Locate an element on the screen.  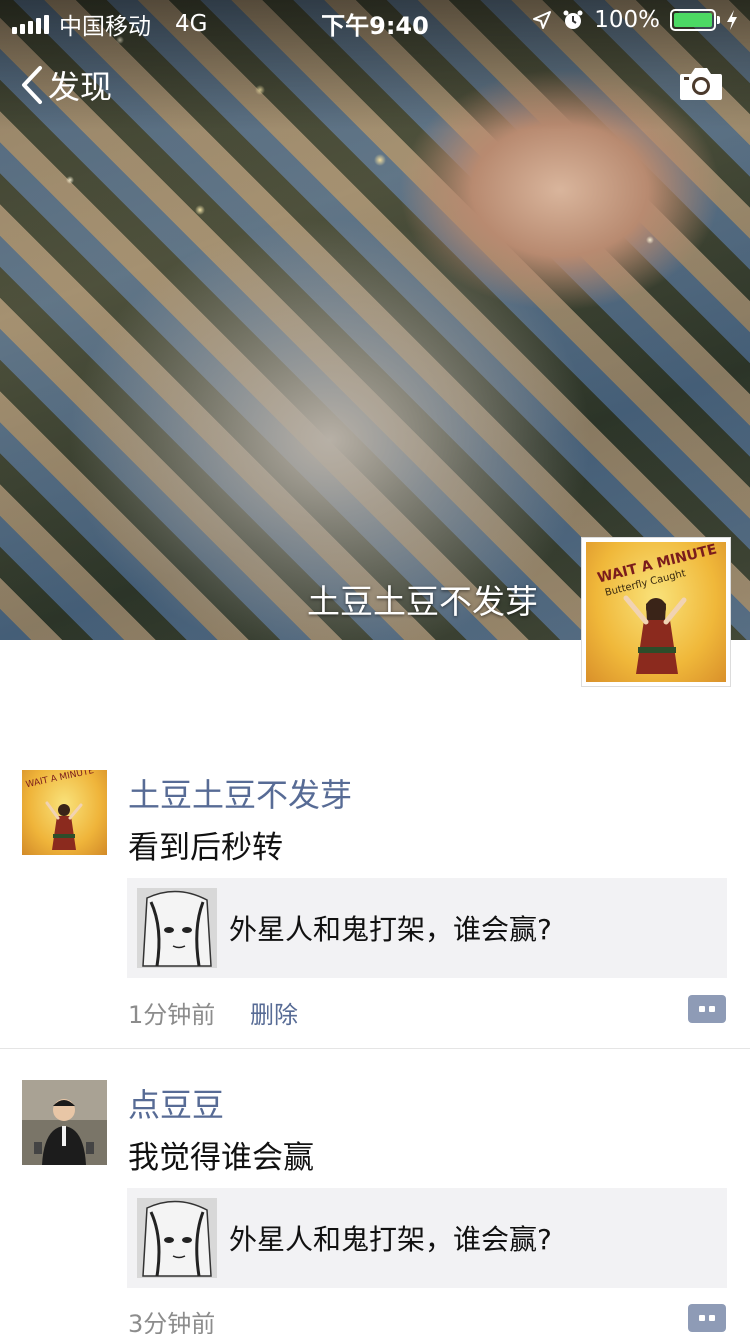
profile-avatar: WAIT A MINUTE Butterfly Caught is located at coordinates (656, 612).